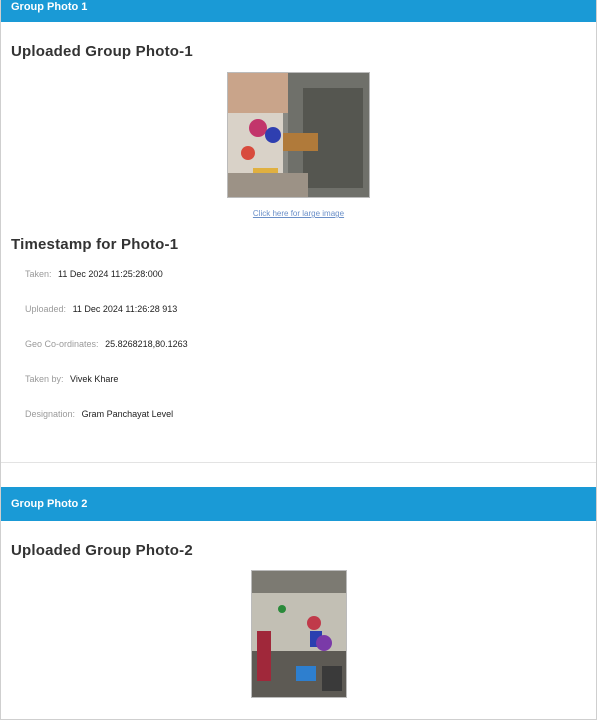 This screenshot has width=599, height=722. What do you see at coordinates (298, 504) in the screenshot?
I see `section-header-group-photo-2: Group Photo 2` at bounding box center [298, 504].